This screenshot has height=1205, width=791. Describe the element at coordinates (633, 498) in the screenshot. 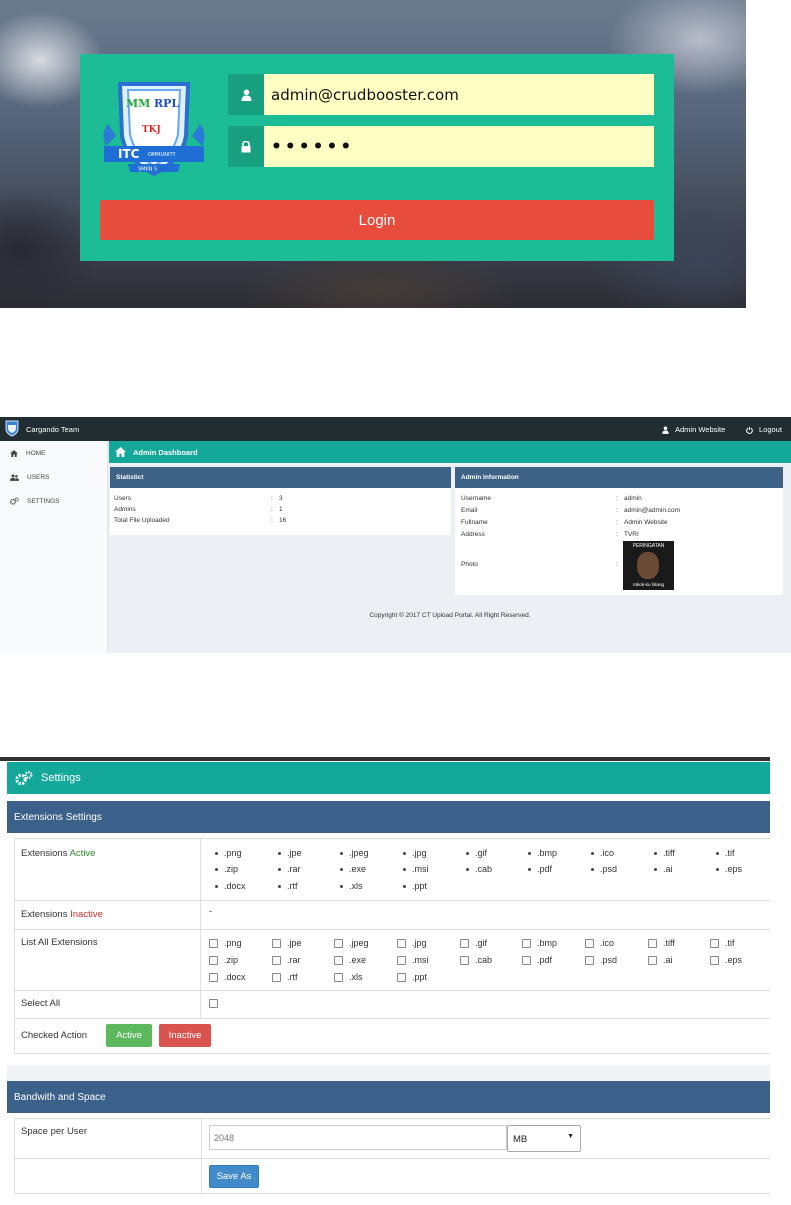

I see `info-value: admin` at that location.